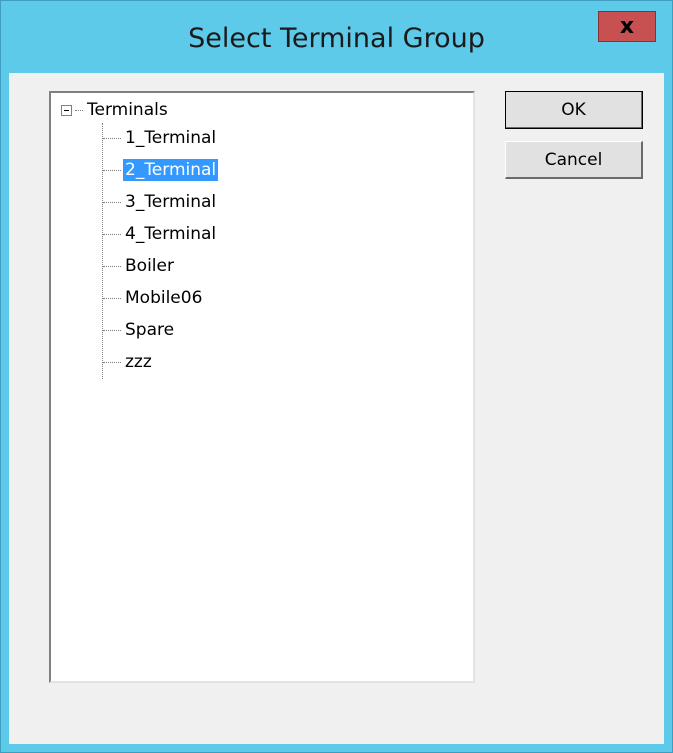 This screenshot has height=753, width=673. I want to click on tree-item-zzz: zzz, so click(128, 362).